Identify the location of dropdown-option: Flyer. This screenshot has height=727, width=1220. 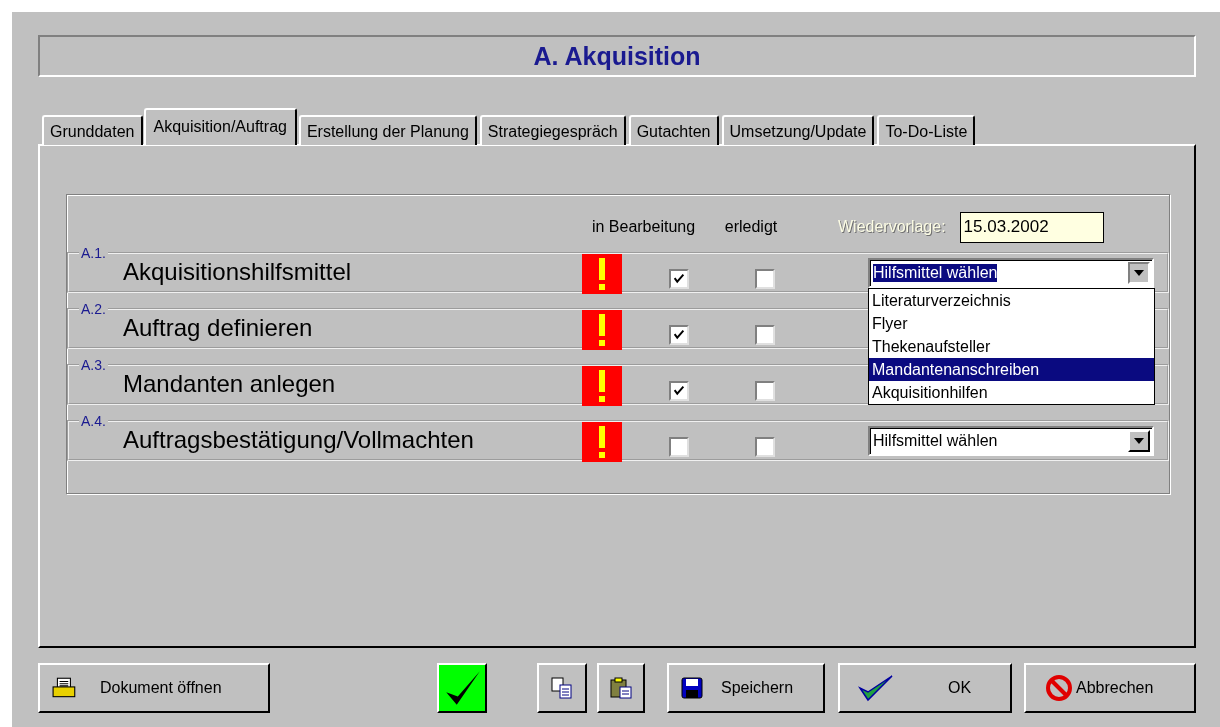
(1011, 323).